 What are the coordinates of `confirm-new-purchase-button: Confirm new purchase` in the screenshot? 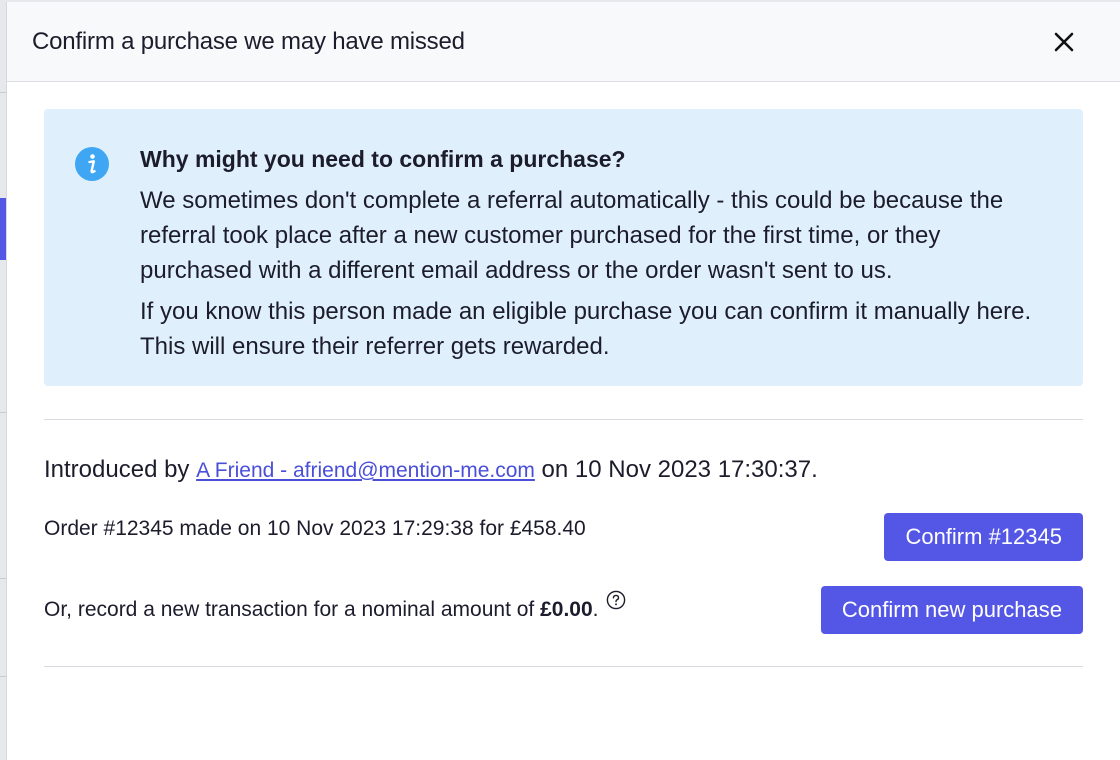 It's located at (951, 610).